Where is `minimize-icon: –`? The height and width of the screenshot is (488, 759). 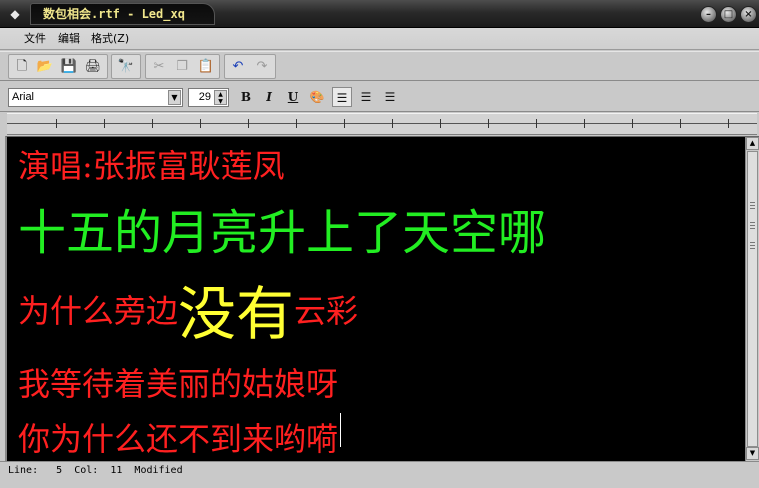 minimize-icon: – is located at coordinates (708, 14).